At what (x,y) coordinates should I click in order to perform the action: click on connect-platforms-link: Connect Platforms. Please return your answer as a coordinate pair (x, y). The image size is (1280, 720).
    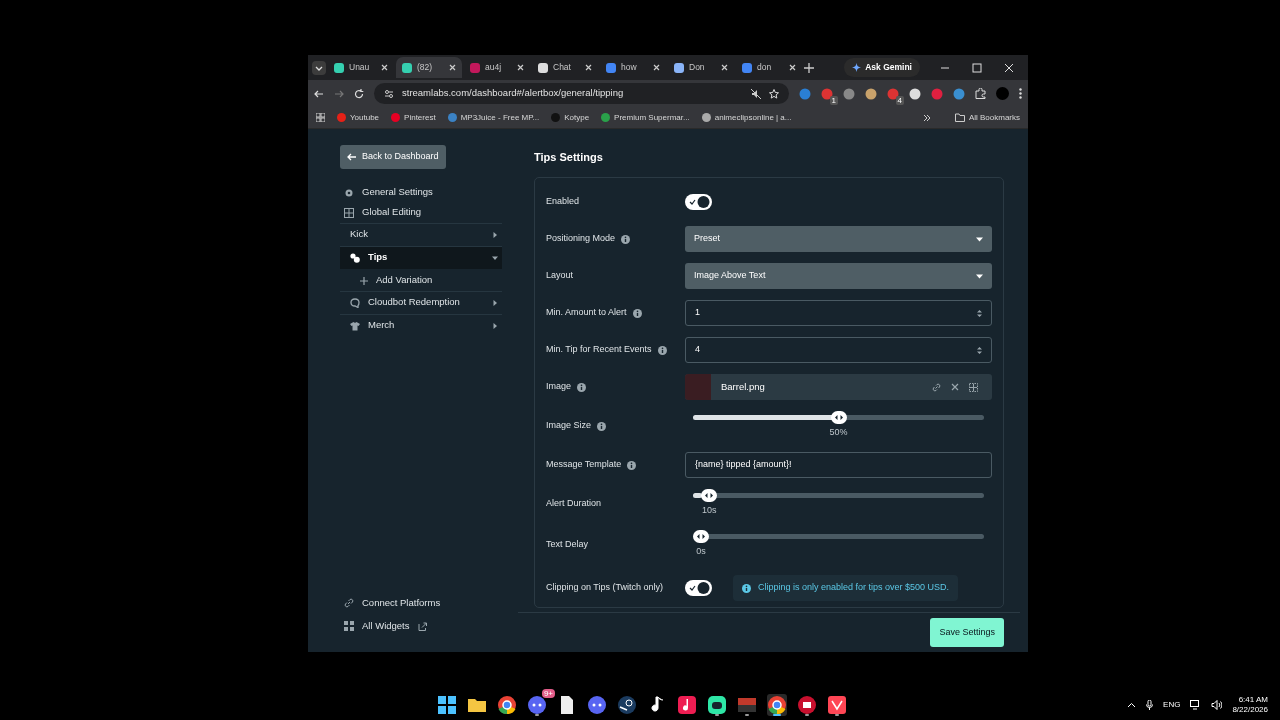
    Looking at the image, I should click on (421, 603).